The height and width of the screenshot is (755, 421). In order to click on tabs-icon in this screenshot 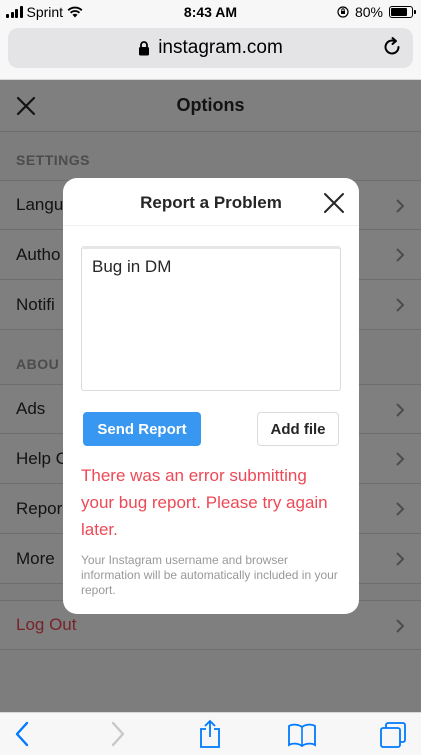, I will do `click(393, 735)`.